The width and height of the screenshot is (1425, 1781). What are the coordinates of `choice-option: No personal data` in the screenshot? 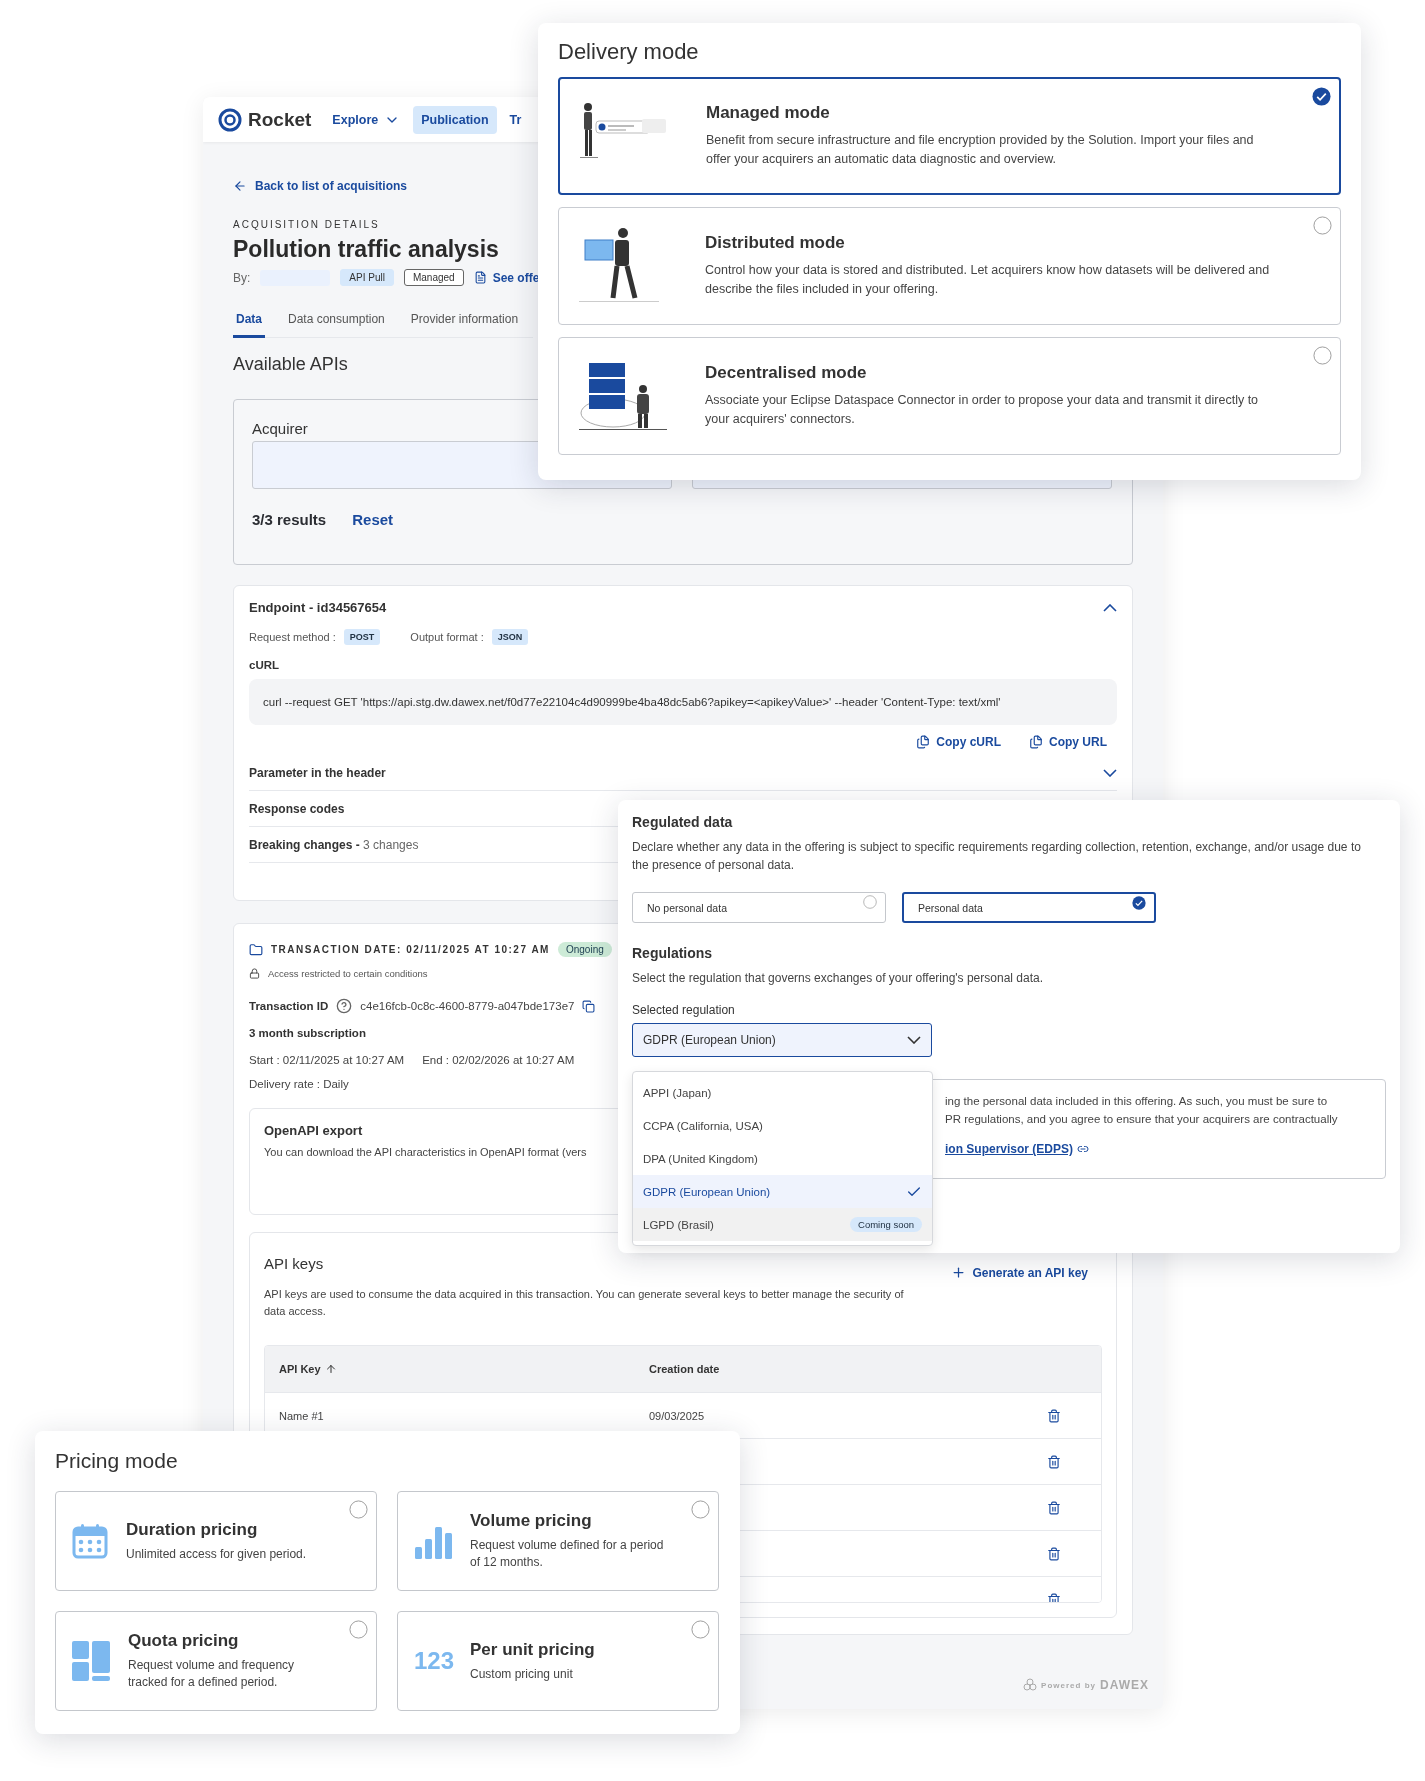 It's located at (759, 907).